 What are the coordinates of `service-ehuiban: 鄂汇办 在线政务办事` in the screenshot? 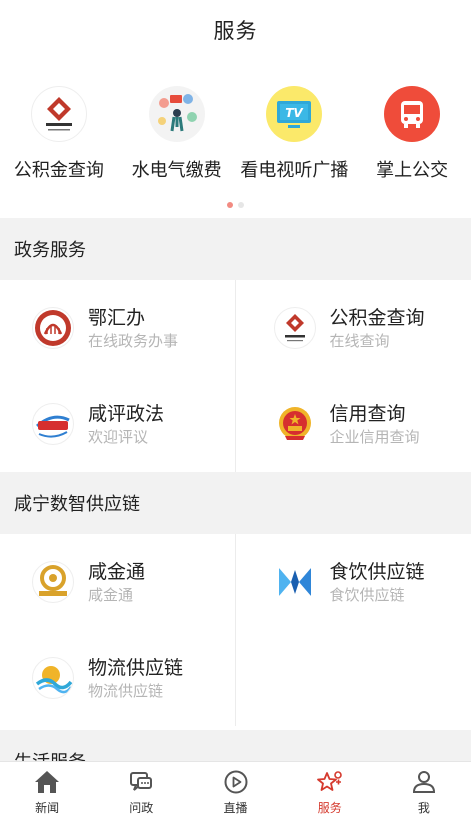 It's located at (118, 328).